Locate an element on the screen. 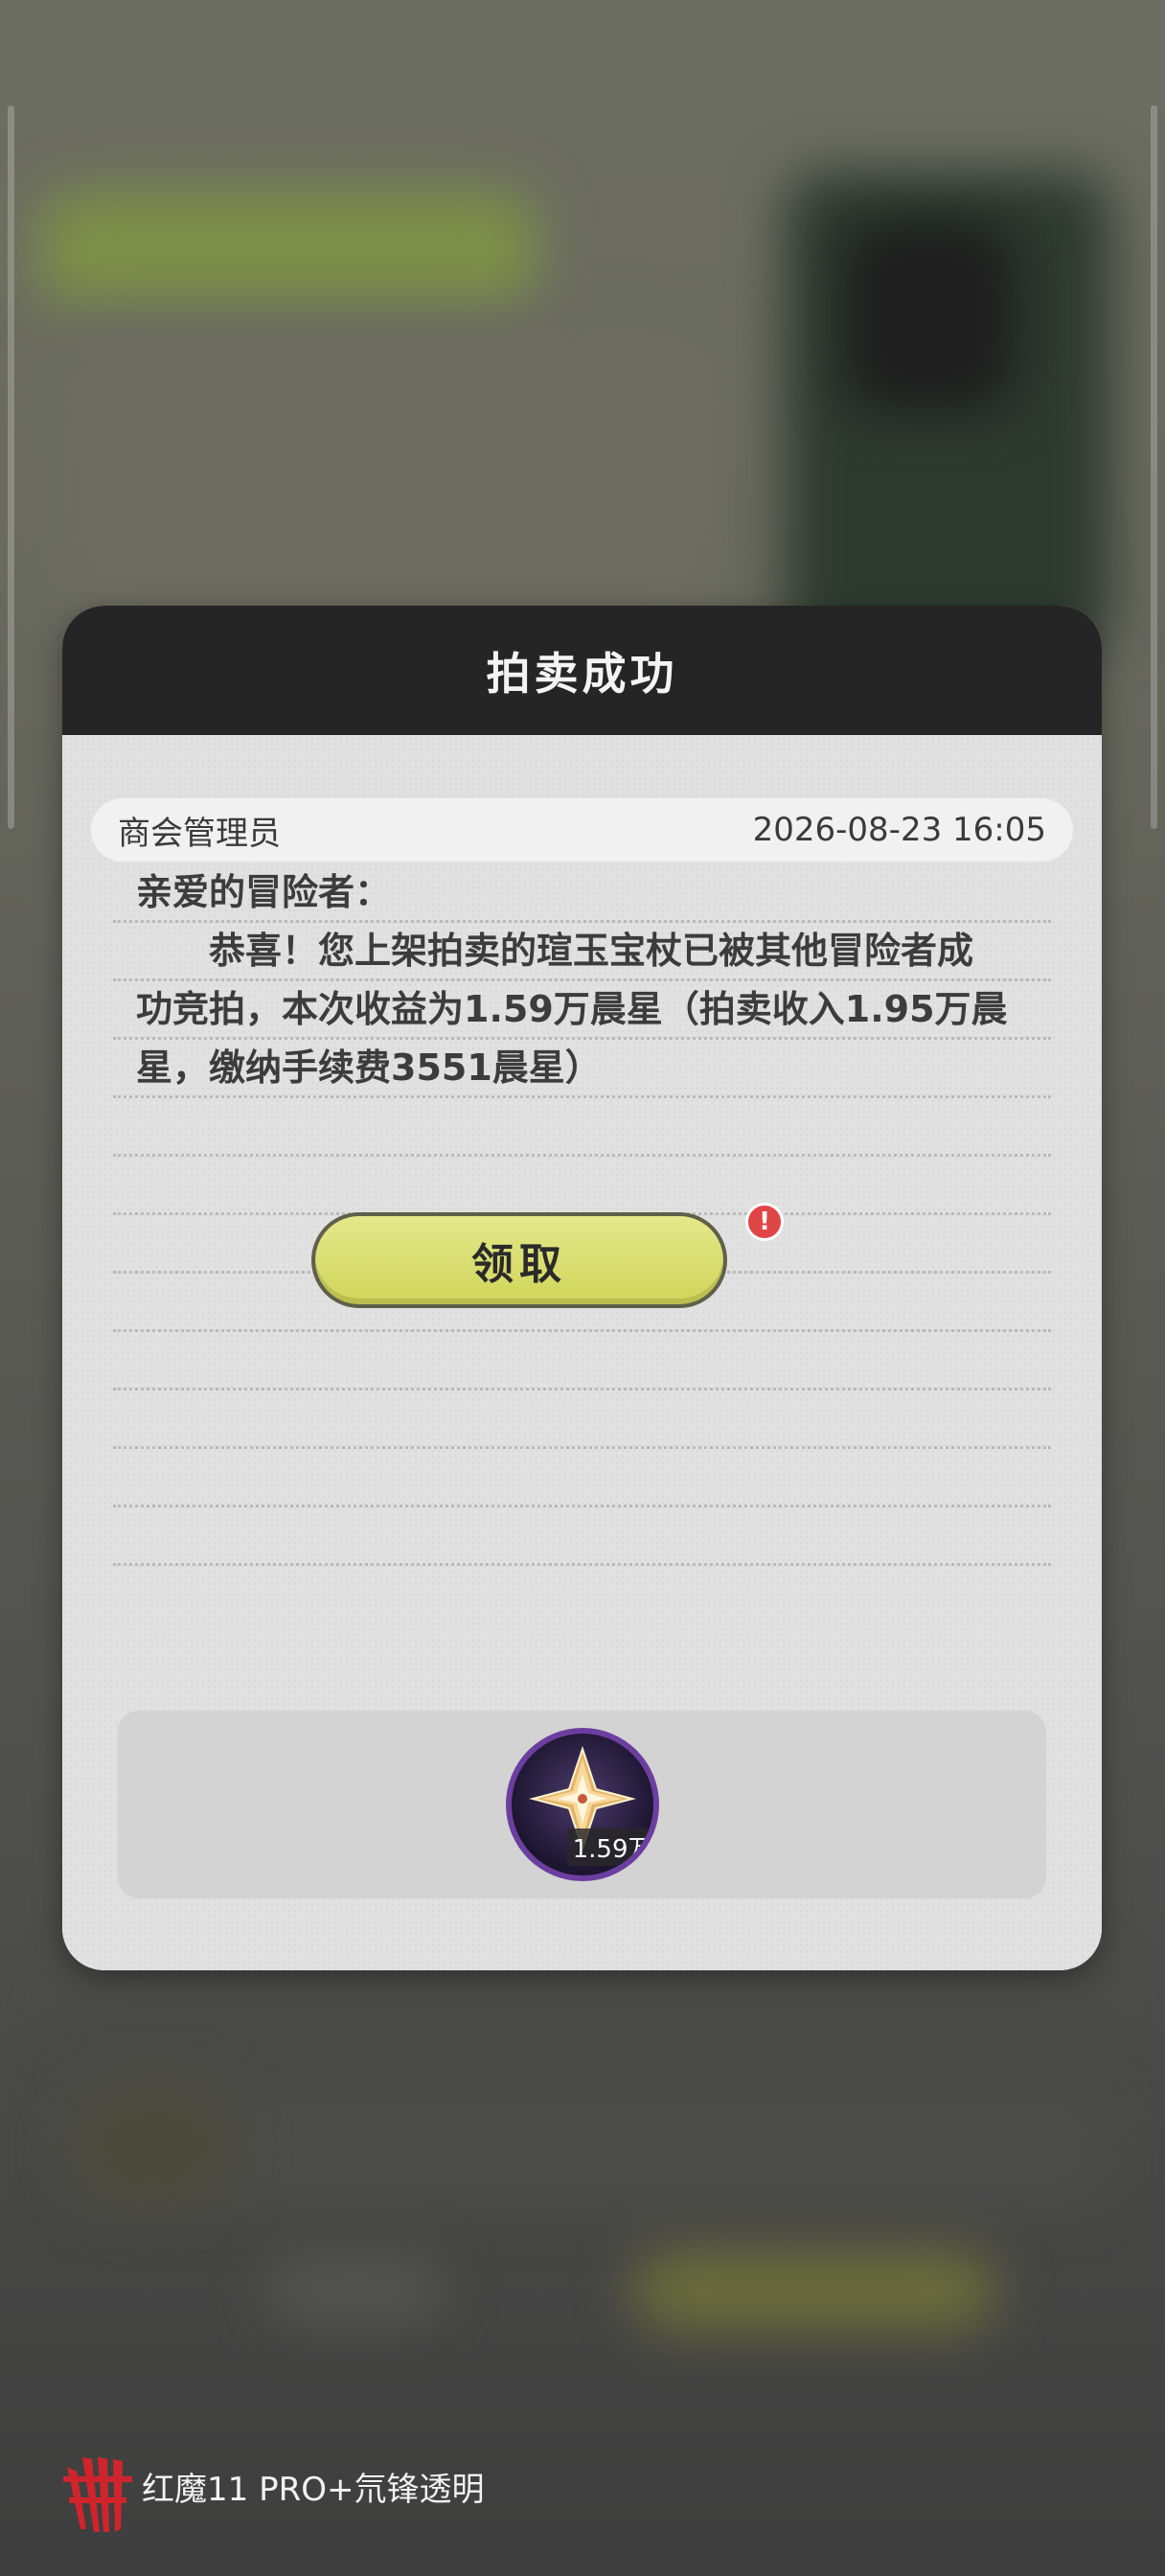 Image resolution: width=1165 pixels, height=2576 pixels. mail-timestamp: 2026-08-23 16:05 is located at coordinates (899, 830).